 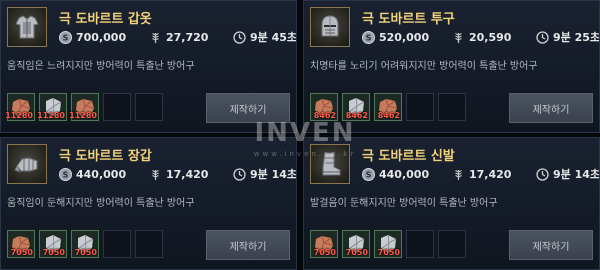 I want to click on craft-time: 9분 25초, so click(x=568, y=37).